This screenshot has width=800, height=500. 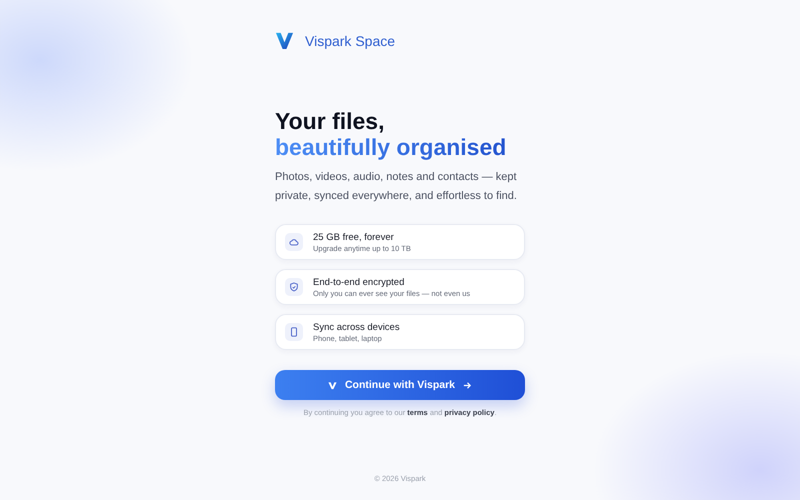 I want to click on feature-title: 25 GB free, forever, so click(x=354, y=237).